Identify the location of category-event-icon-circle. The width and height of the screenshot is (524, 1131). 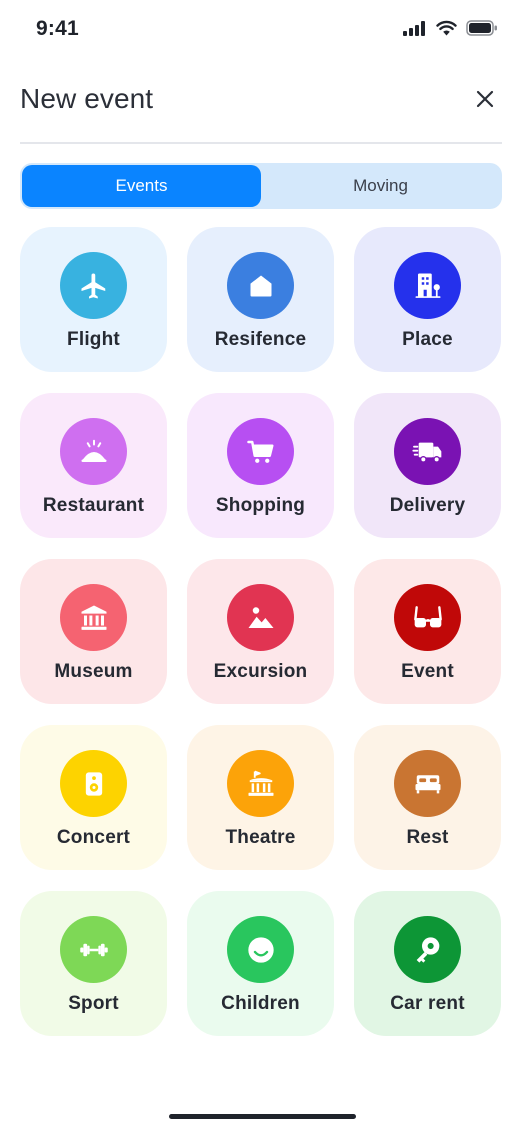
(427, 617).